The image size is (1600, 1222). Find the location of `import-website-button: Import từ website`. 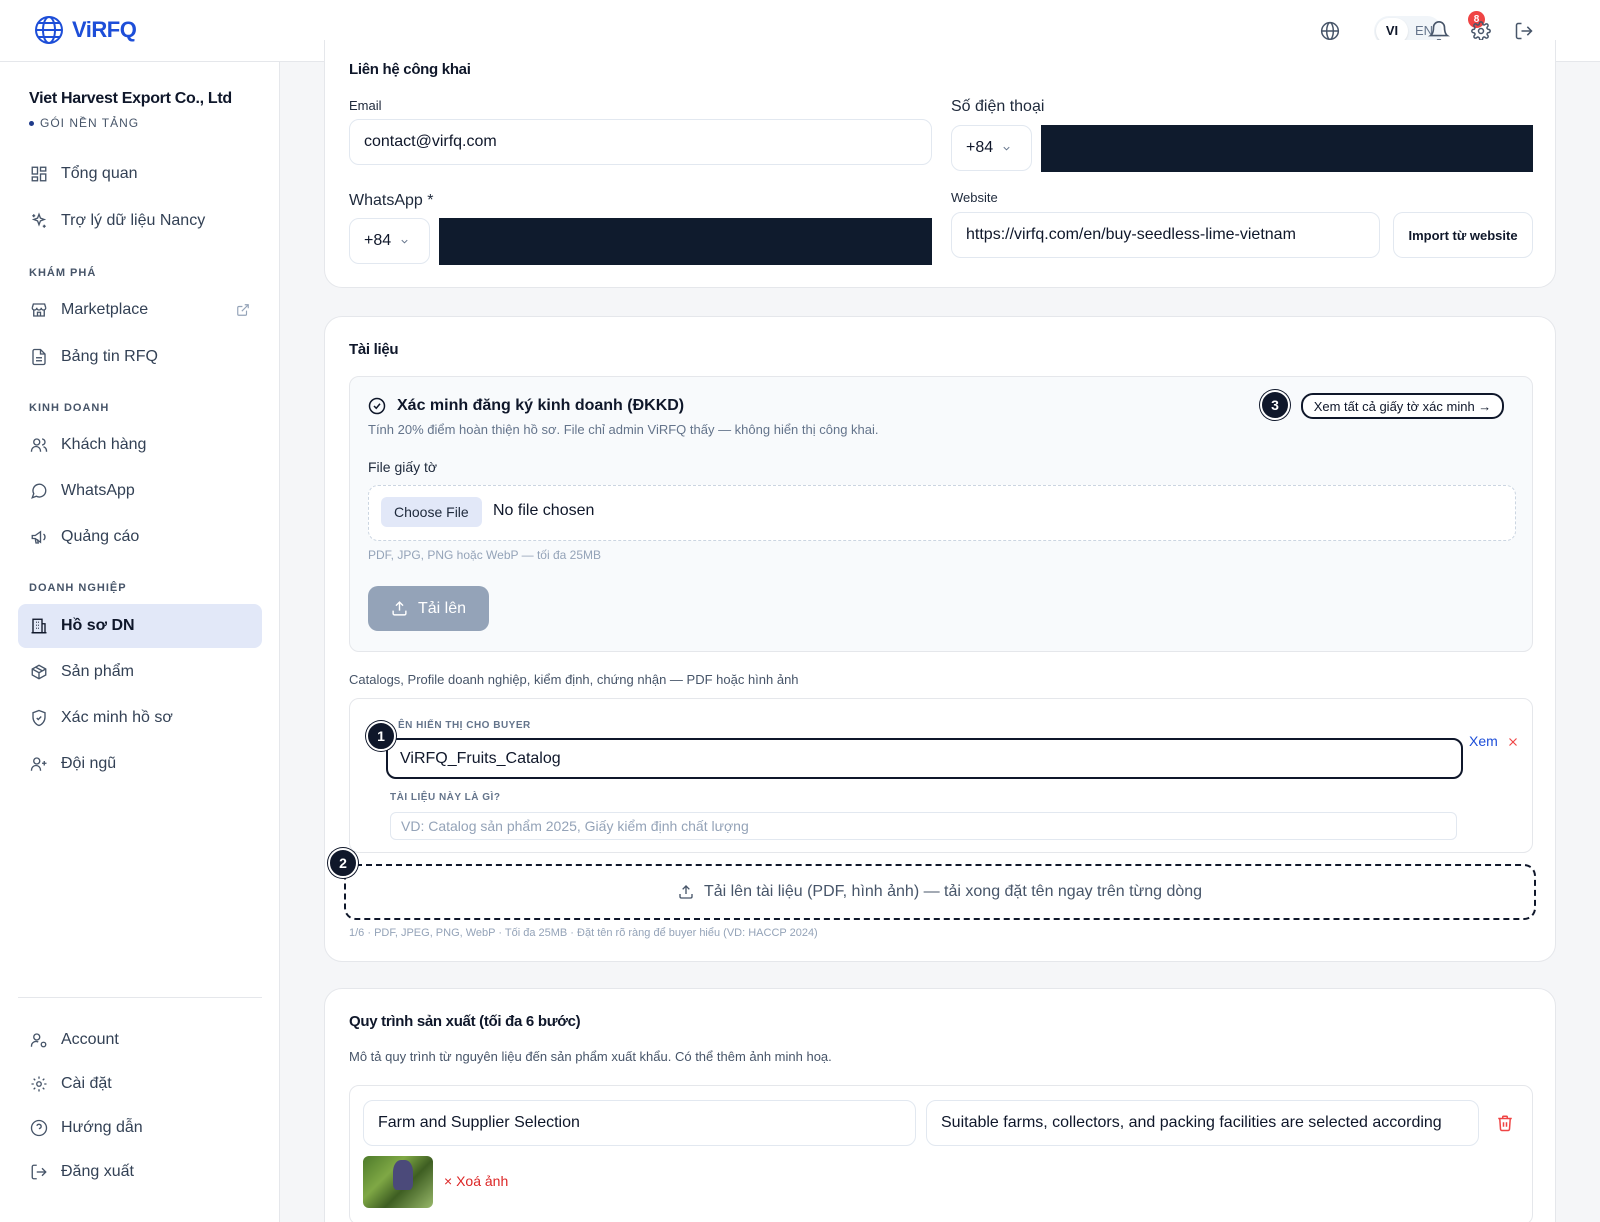

import-website-button: Import từ website is located at coordinates (1463, 235).